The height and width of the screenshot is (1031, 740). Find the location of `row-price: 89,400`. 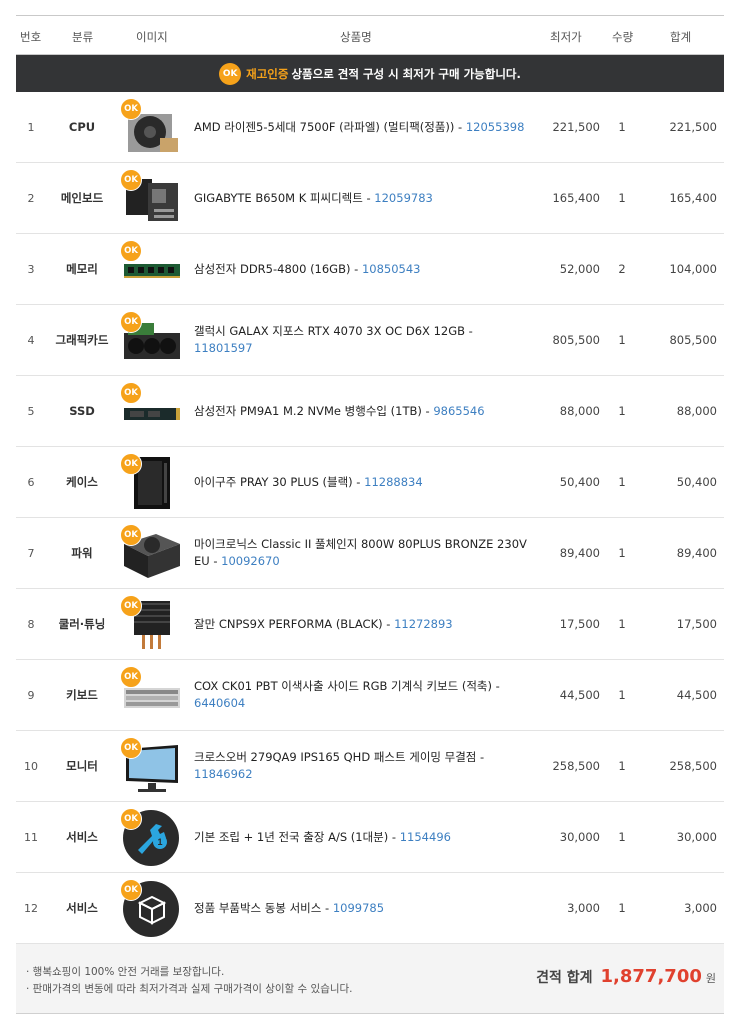

row-price: 89,400 is located at coordinates (579, 553).